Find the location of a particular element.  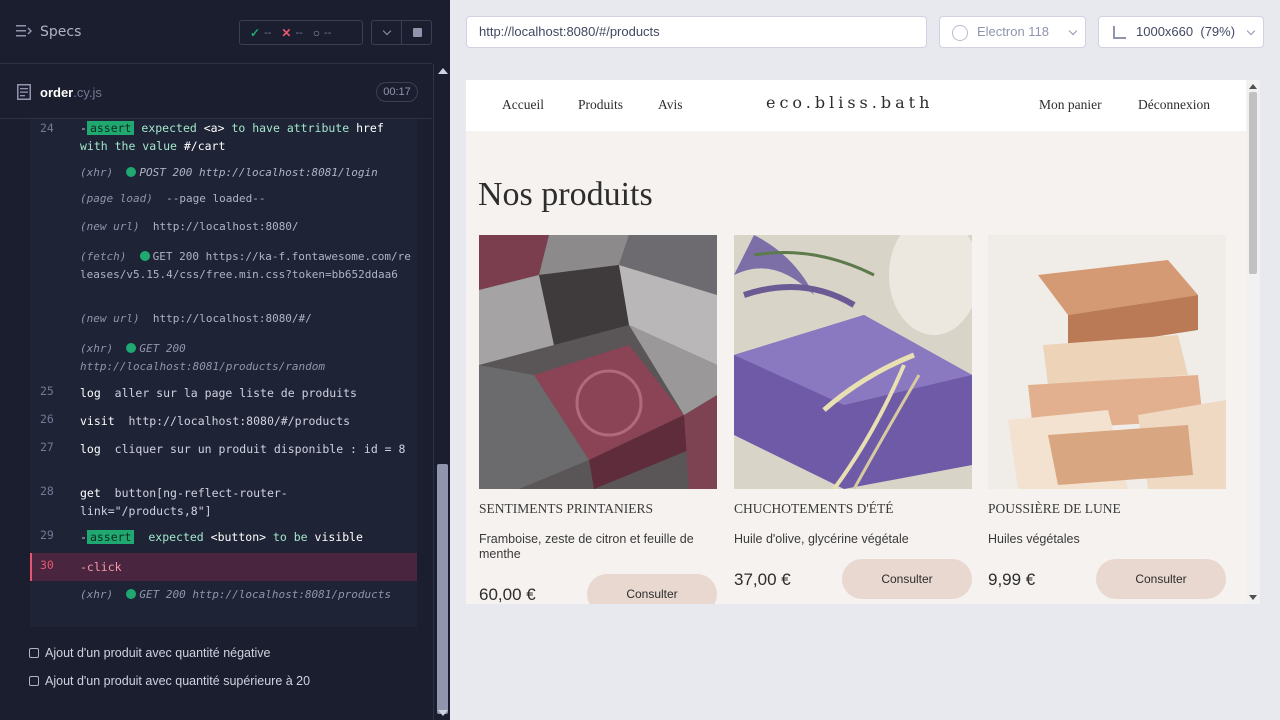

passed-value: -- is located at coordinates (268, 32).